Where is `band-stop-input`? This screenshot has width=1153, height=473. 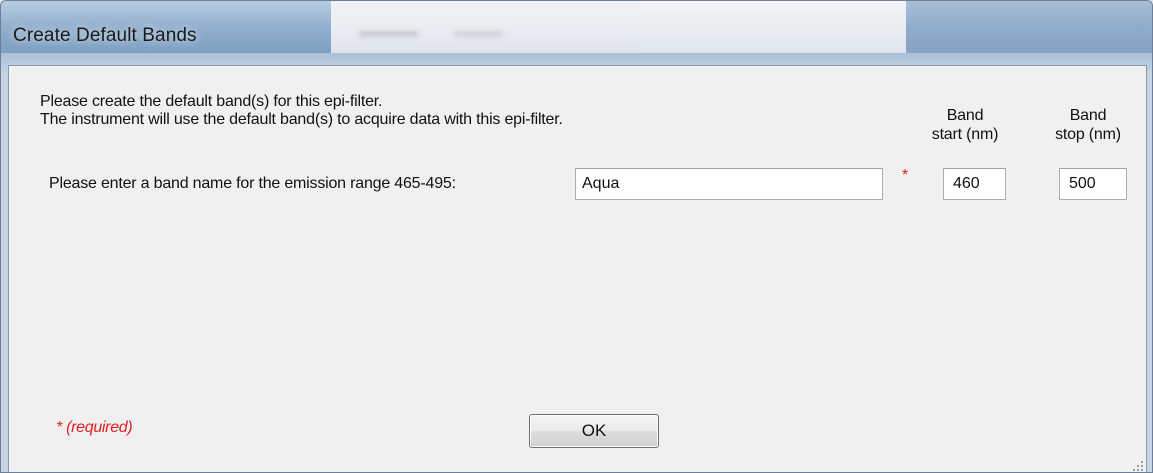 band-stop-input is located at coordinates (1093, 184).